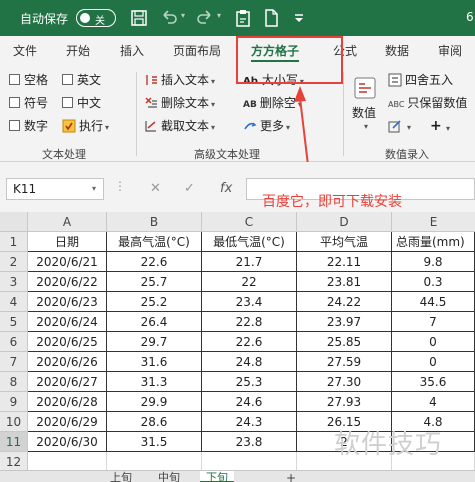 This screenshot has height=482, width=475. Describe the element at coordinates (28, 80) in the screenshot. I see `checkbox-space: 空格` at that location.